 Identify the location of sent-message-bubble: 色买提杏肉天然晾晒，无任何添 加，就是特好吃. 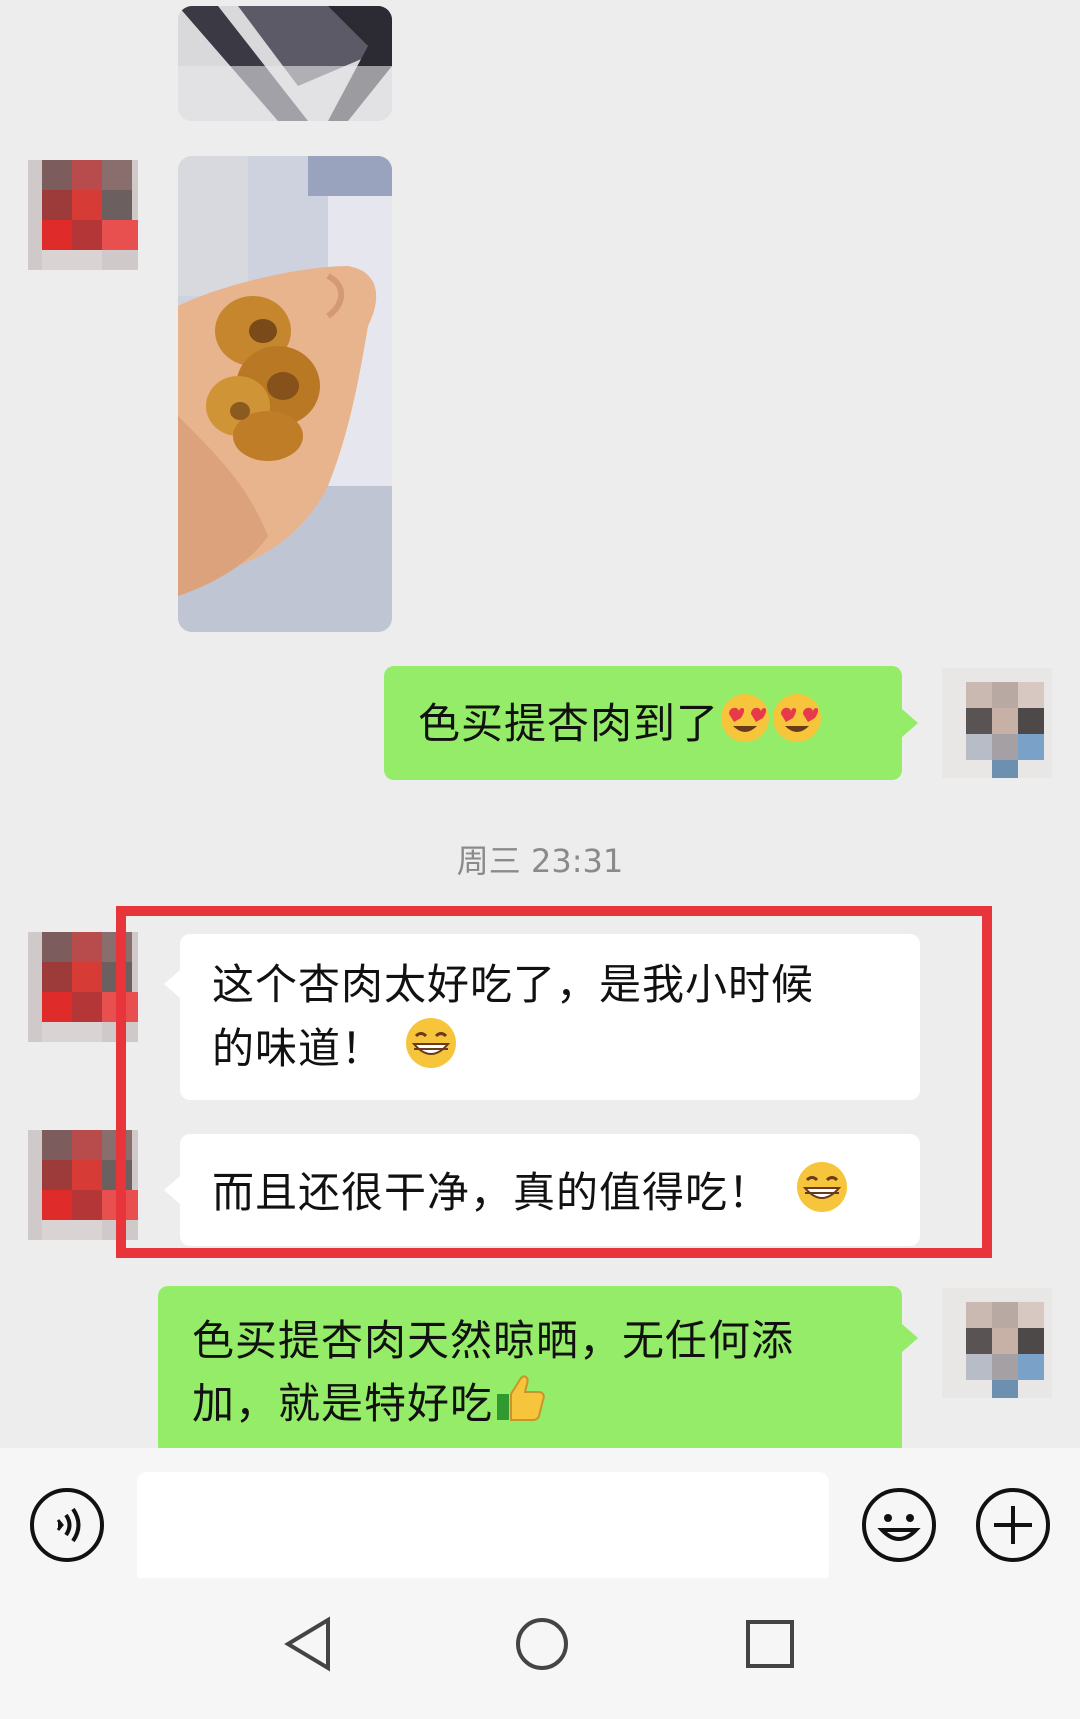
(530, 1367).